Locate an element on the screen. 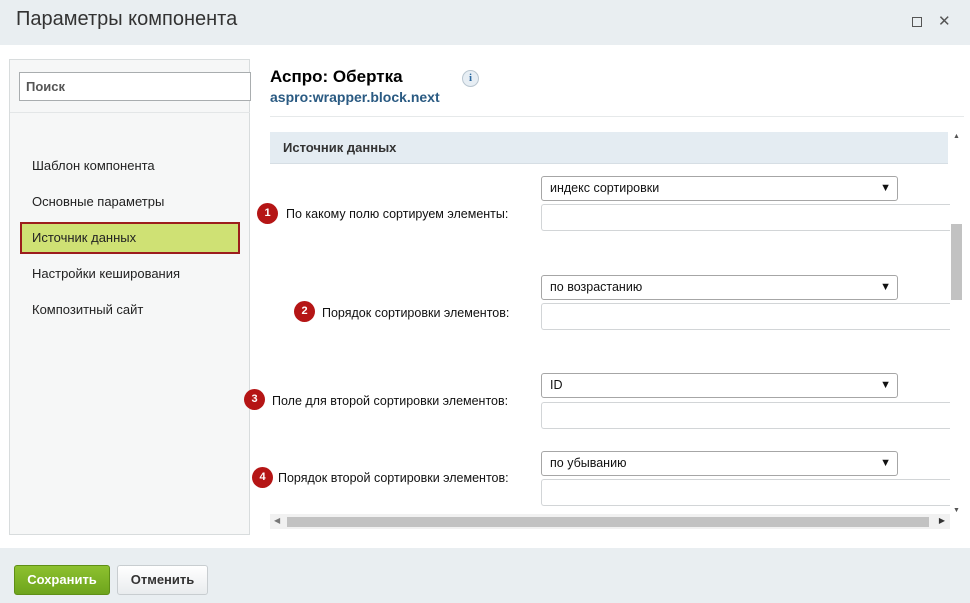  sort-order-value: по возрастанию is located at coordinates (596, 287).